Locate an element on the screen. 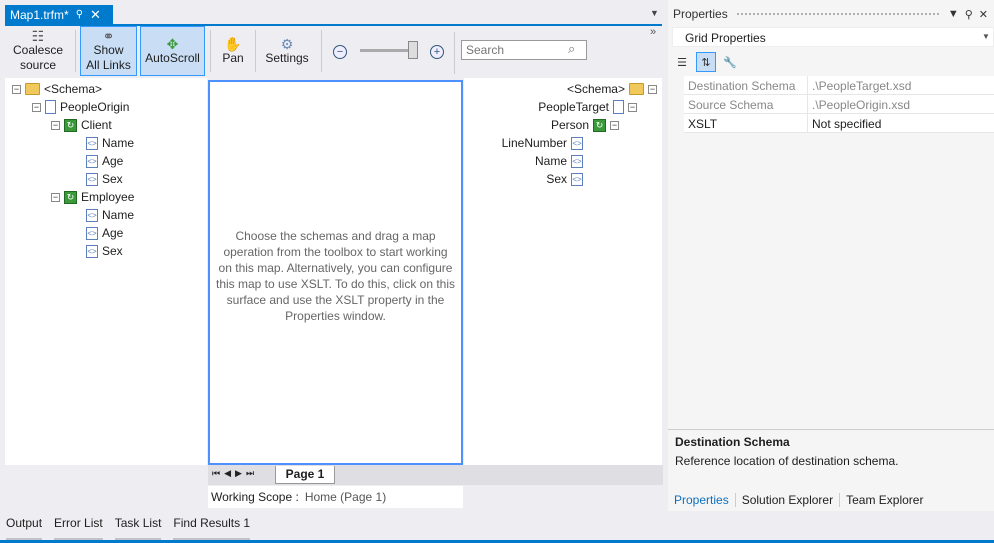  field-node: LineNumber <> is located at coordinates (542, 143).